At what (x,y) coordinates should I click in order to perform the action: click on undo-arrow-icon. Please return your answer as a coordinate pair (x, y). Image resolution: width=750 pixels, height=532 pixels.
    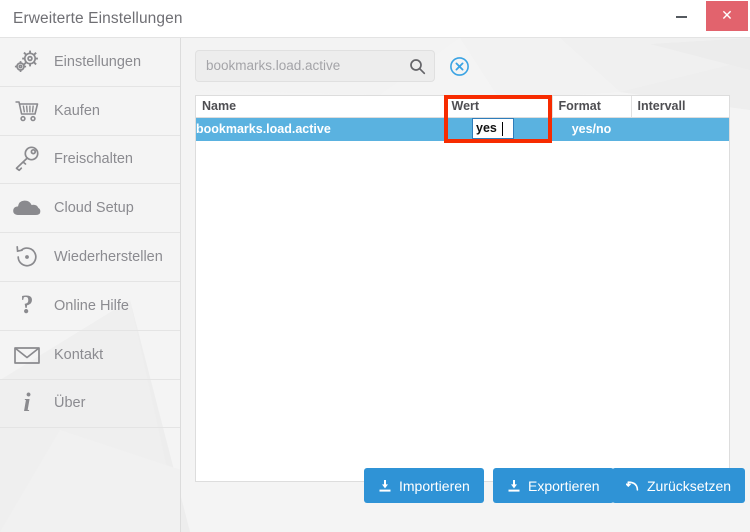
    Looking at the image, I should click on (633, 486).